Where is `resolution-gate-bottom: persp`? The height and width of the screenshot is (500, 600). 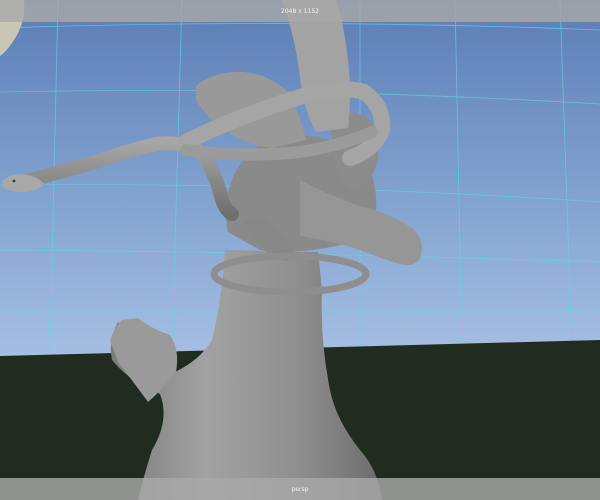 resolution-gate-bottom: persp is located at coordinates (300, 489).